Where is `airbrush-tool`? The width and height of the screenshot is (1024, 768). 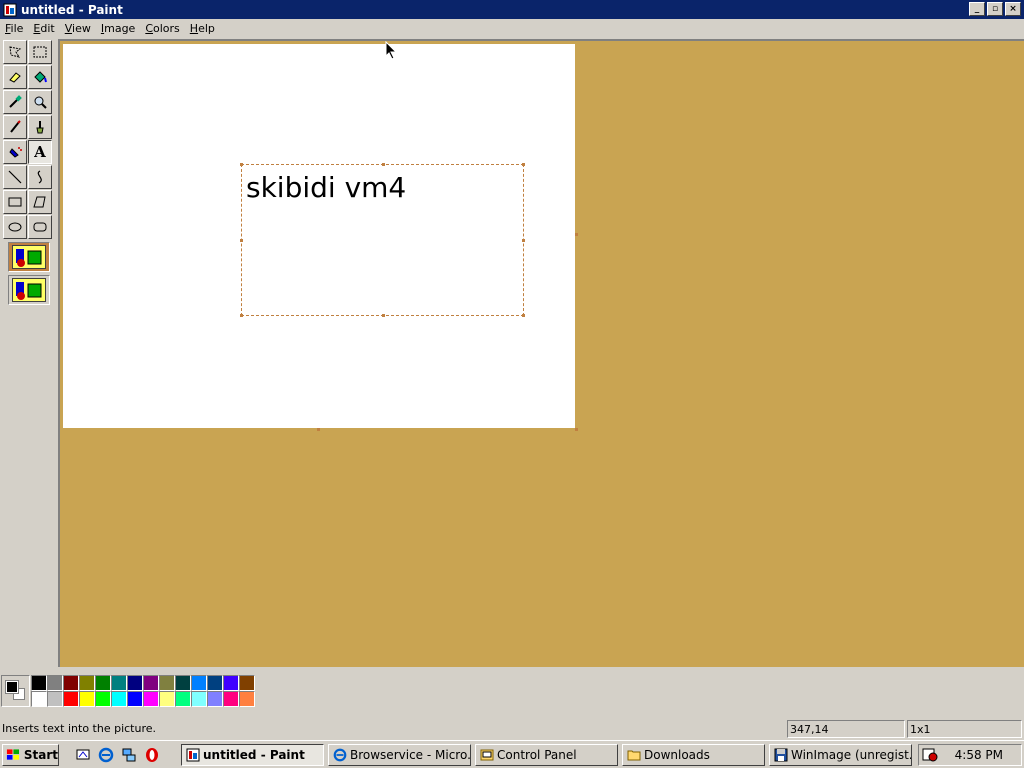
airbrush-tool is located at coordinates (15, 152).